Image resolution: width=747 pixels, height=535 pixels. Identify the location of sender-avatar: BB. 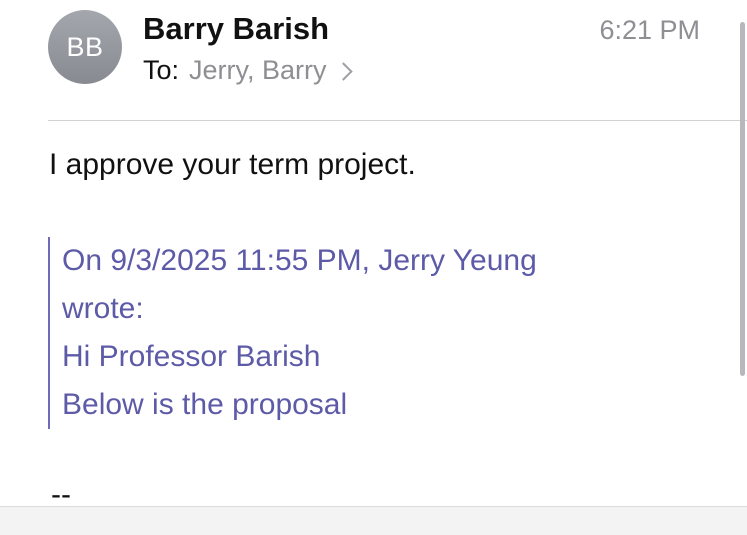
(85, 47).